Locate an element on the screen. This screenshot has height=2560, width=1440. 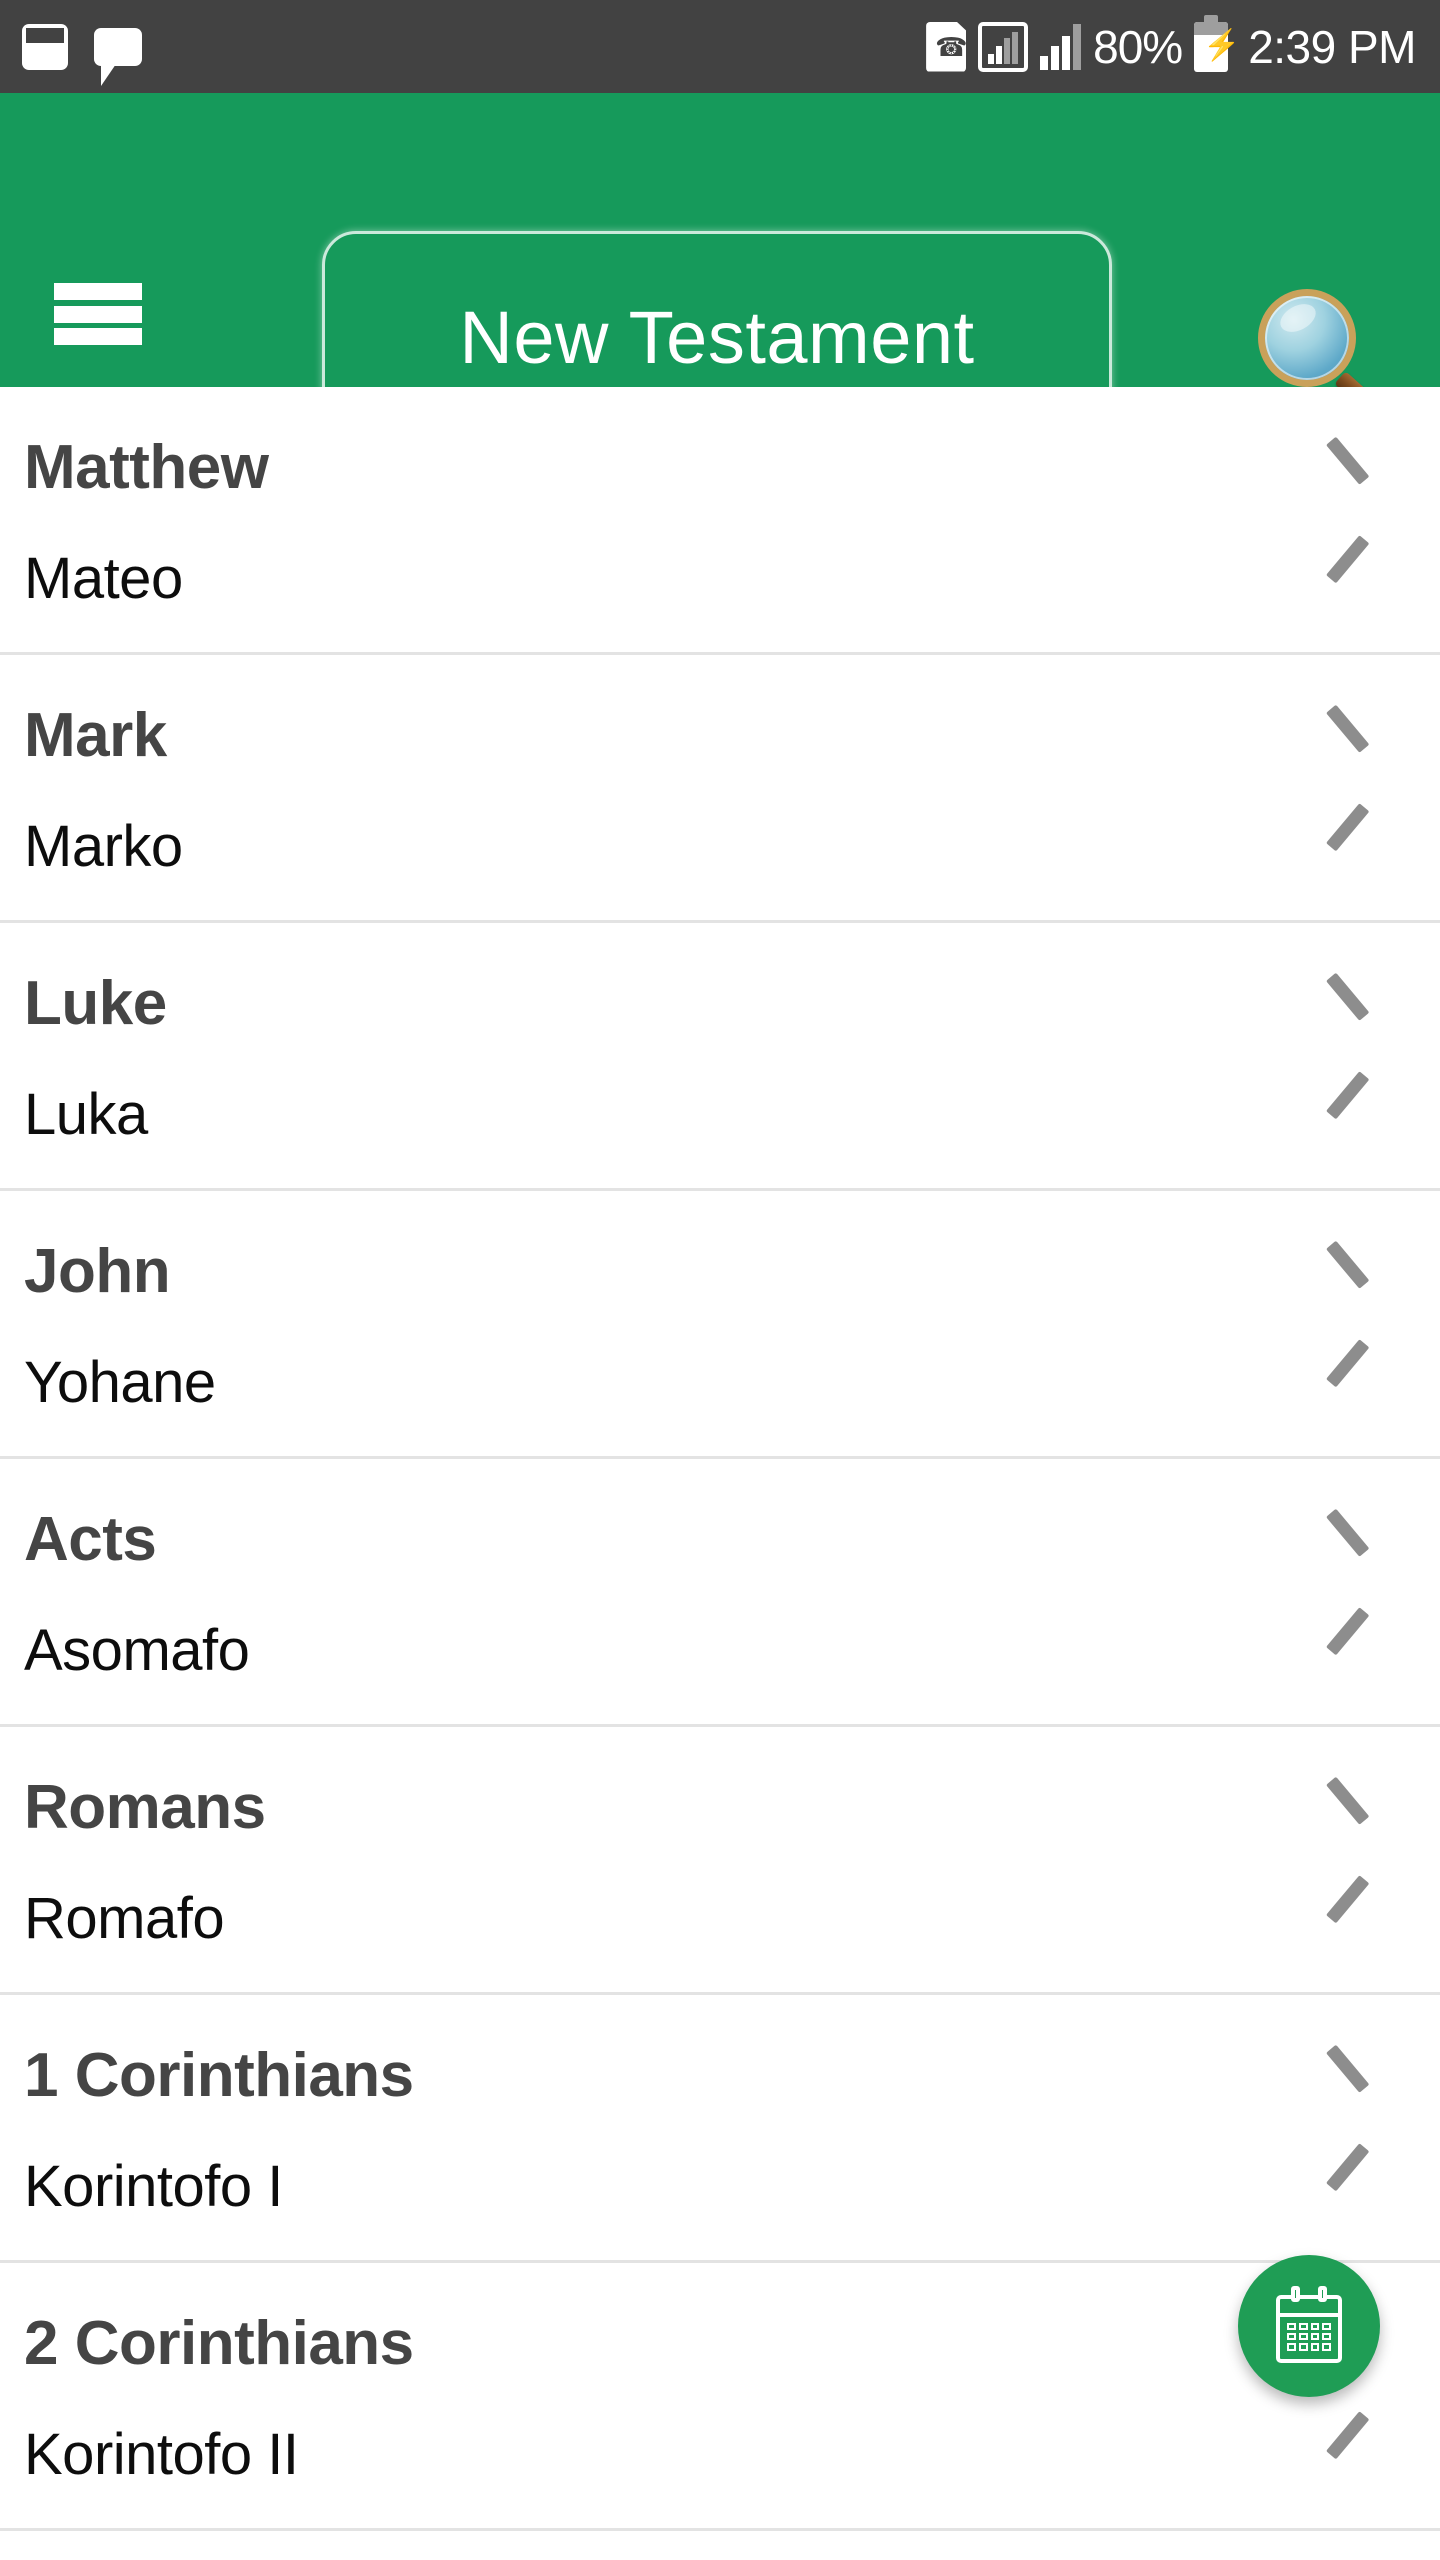
book-translation: Marko is located at coordinates (103, 846).